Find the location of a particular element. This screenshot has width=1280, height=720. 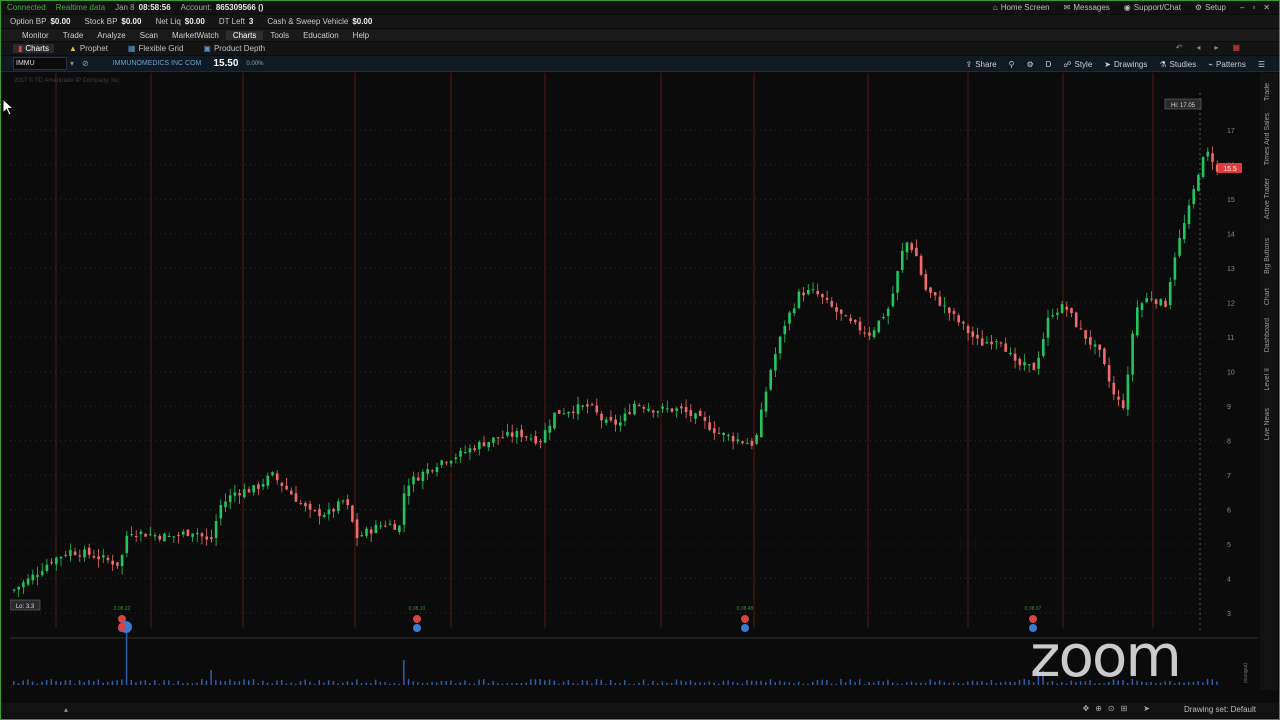

window-controls: – ▫ ✕ is located at coordinates (1255, 7).